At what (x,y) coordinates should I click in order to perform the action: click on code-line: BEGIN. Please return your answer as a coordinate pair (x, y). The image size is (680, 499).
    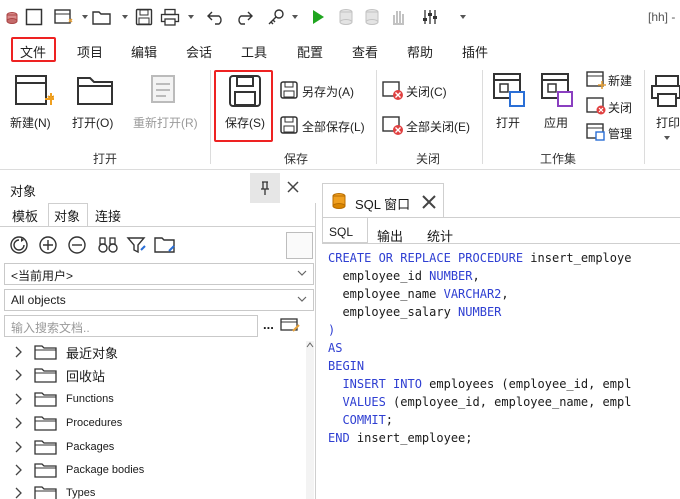
    Looking at the image, I should click on (346, 366).